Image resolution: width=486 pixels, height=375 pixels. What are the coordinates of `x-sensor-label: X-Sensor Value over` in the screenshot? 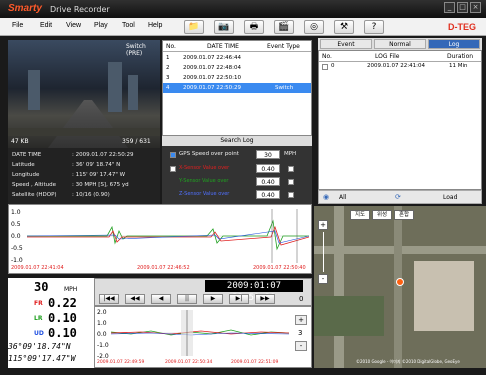 It's located at (204, 168).